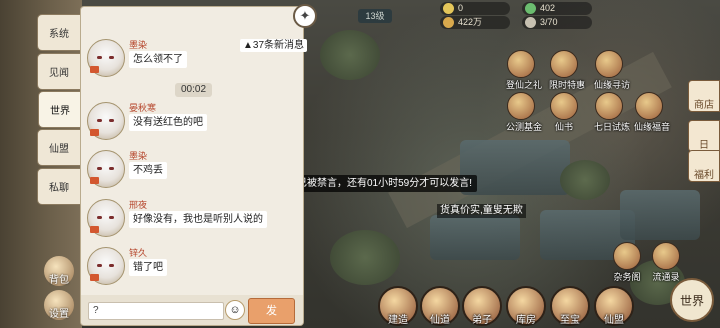 Image resolution: width=720 pixels, height=328 pixels. I want to click on close-icon: ✦, so click(305, 16).